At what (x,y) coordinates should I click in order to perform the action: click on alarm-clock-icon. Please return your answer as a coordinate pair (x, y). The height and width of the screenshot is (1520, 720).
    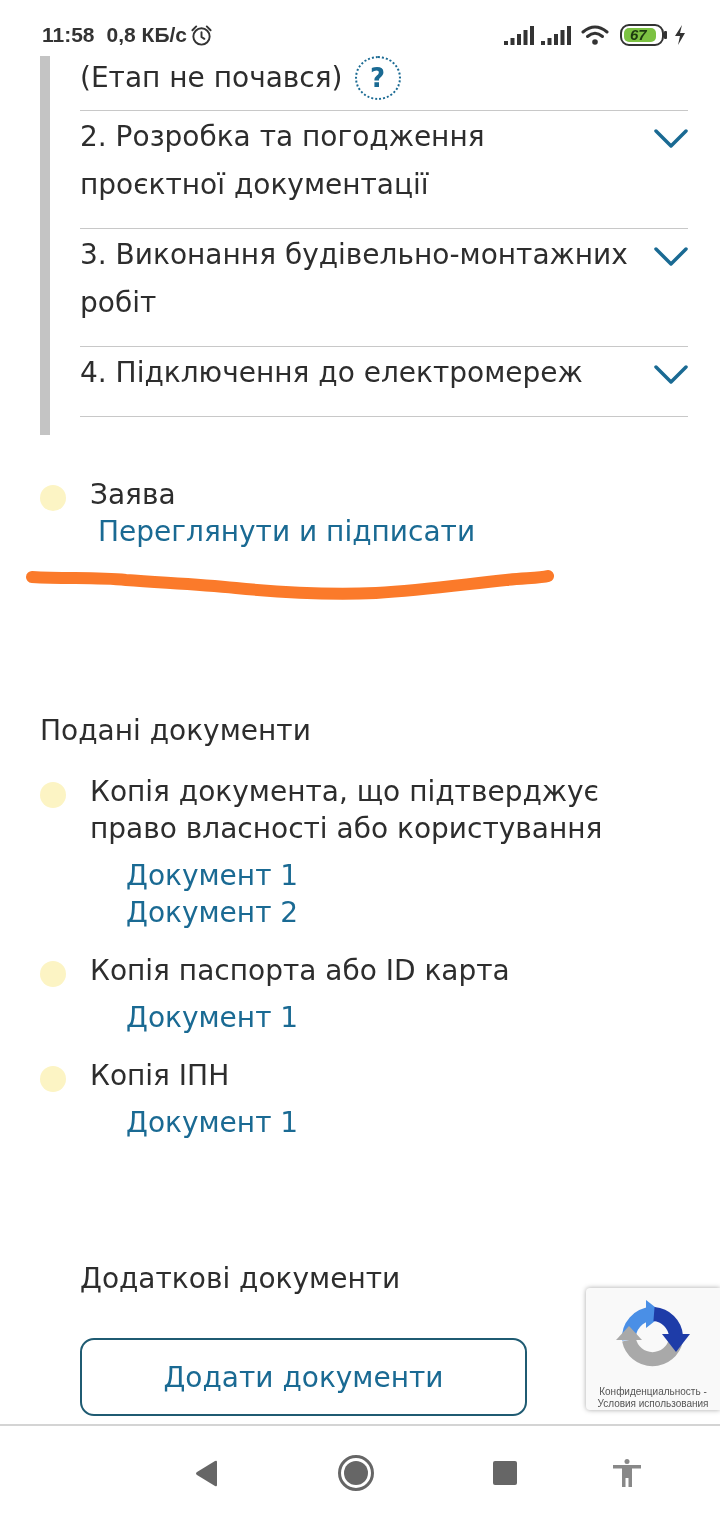
    Looking at the image, I should click on (201, 35).